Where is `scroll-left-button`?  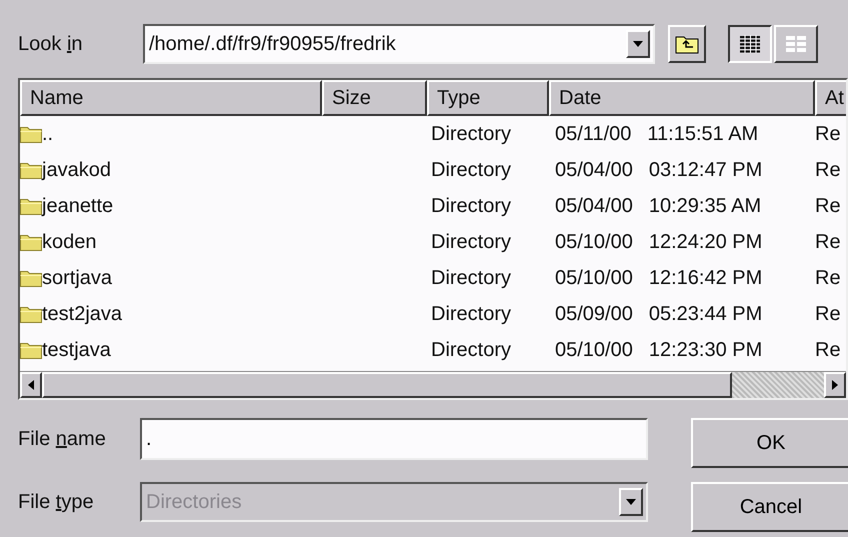
scroll-left-button is located at coordinates (31, 385).